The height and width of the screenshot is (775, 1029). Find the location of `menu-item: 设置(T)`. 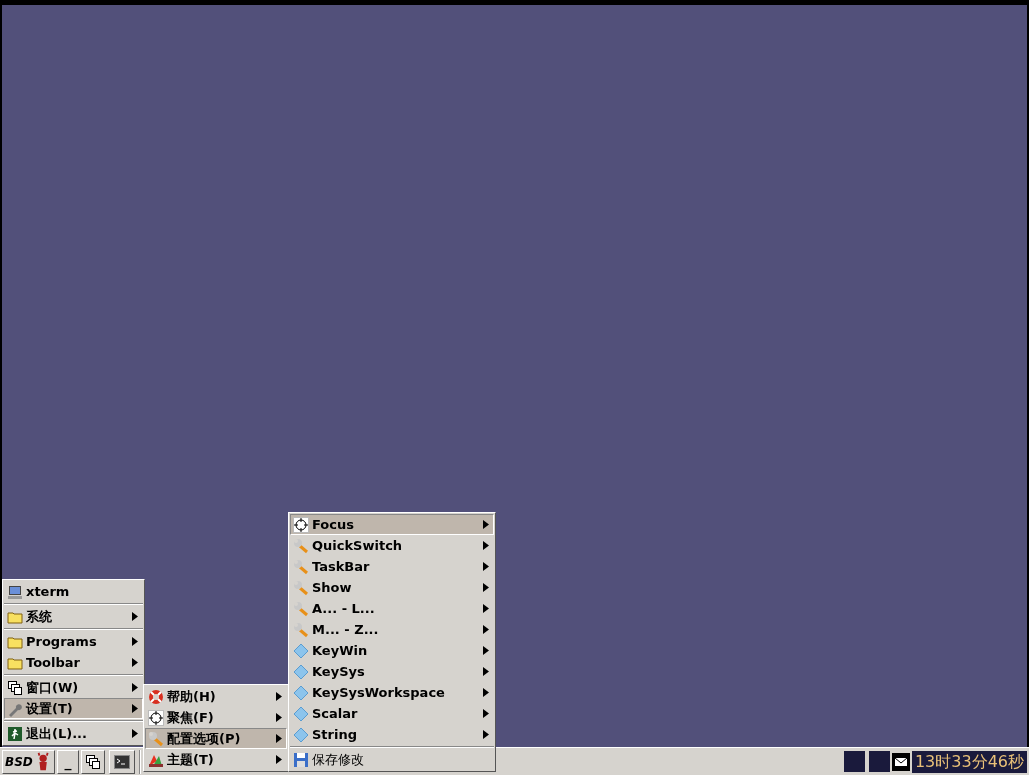

menu-item: 设置(T) is located at coordinates (73, 708).